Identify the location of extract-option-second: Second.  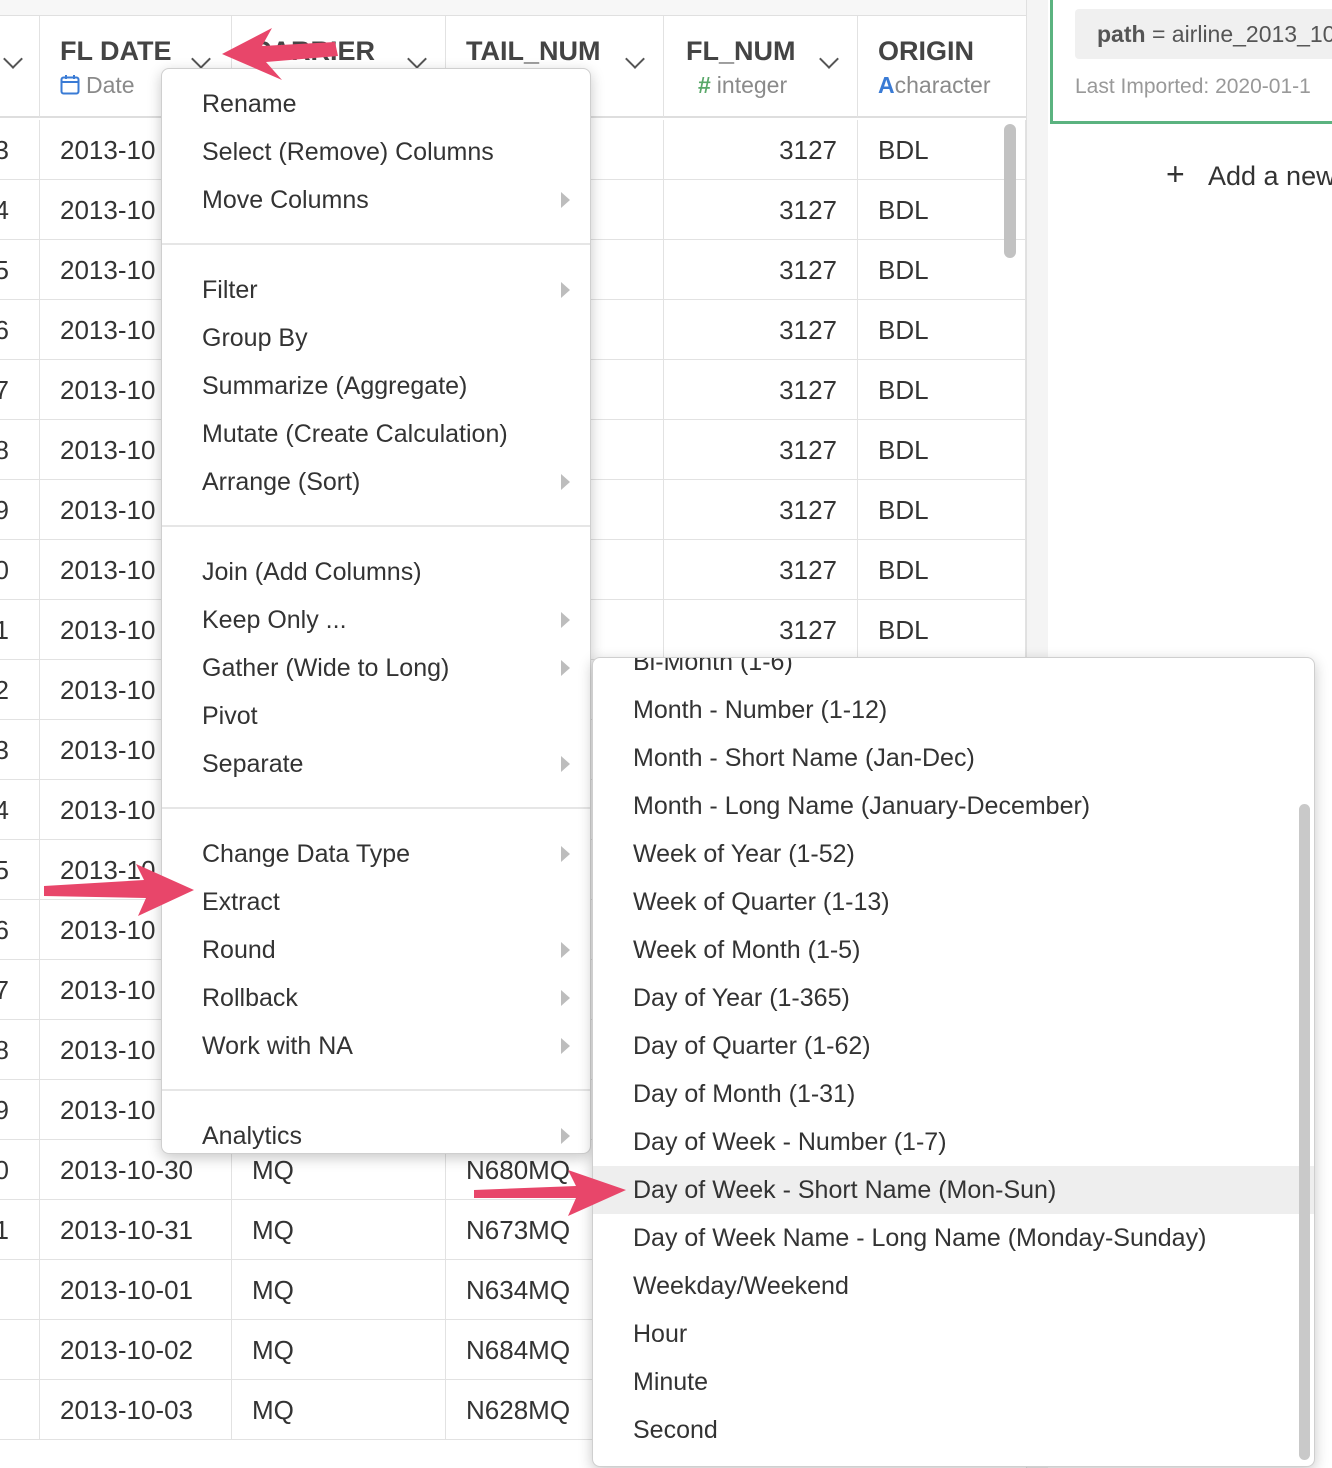
(953, 1430).